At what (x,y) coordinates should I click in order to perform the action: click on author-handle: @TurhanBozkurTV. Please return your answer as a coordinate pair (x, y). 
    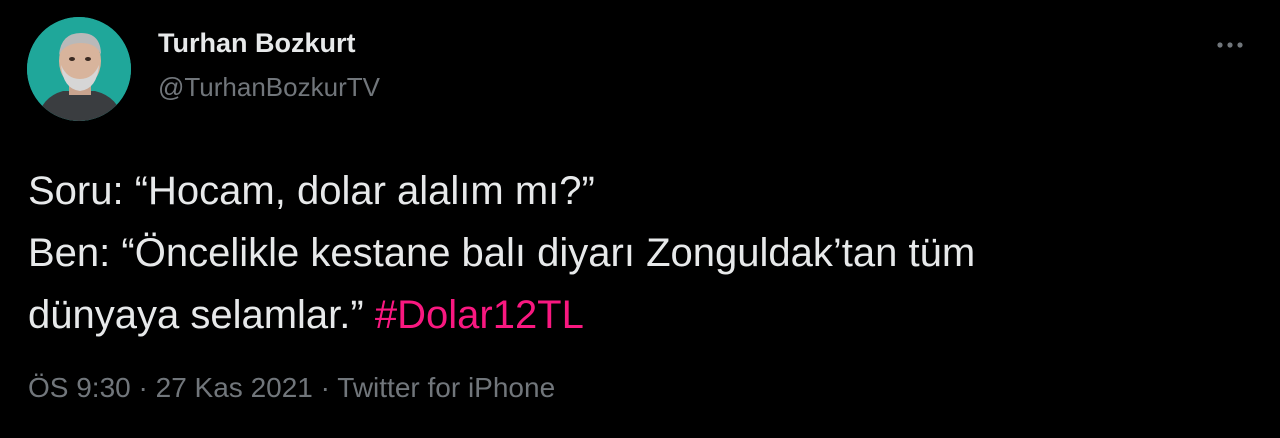
    Looking at the image, I should click on (269, 87).